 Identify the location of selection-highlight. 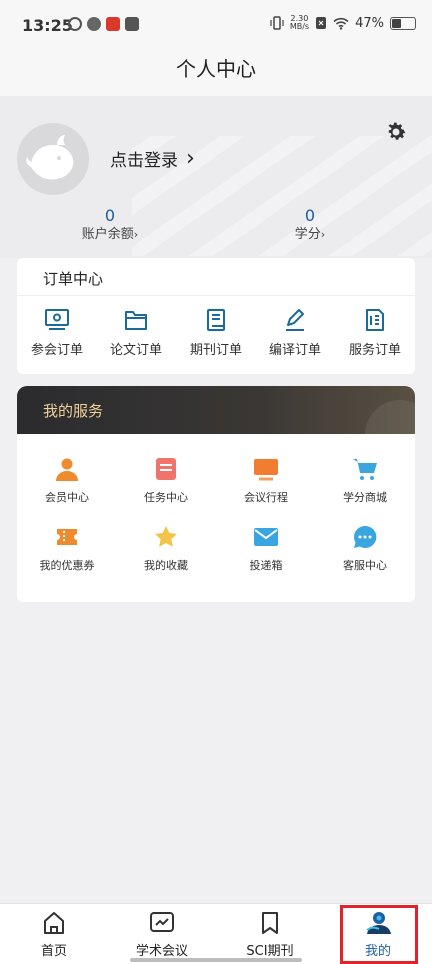
(379, 934).